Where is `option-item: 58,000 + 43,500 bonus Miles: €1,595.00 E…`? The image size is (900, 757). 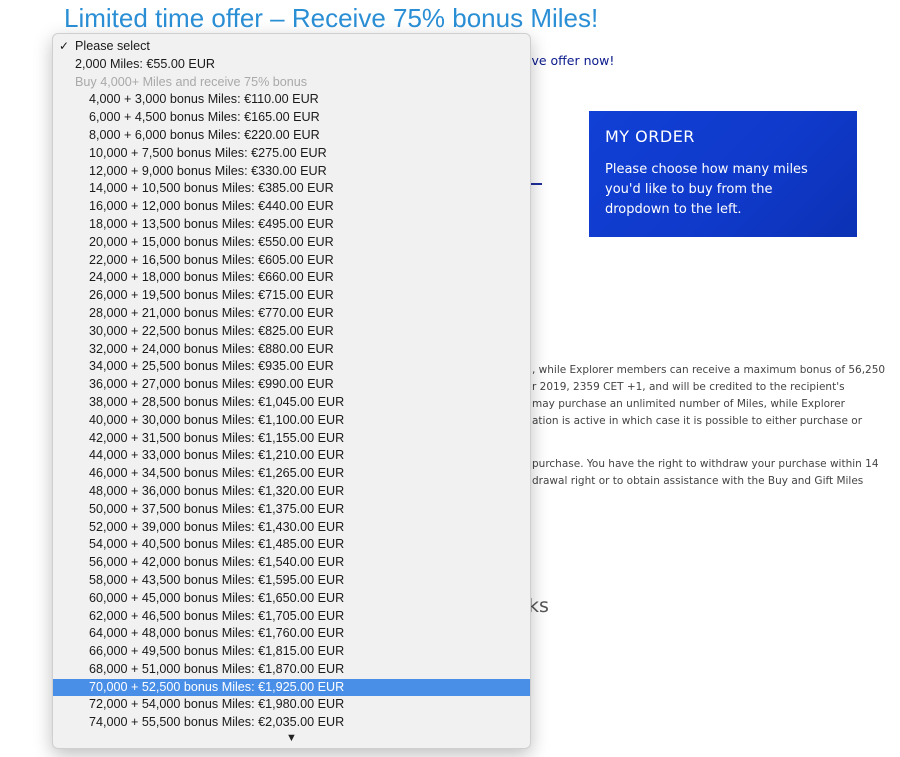
option-item: 58,000 + 43,500 bonus Miles: €1,595.00 E… is located at coordinates (291, 581).